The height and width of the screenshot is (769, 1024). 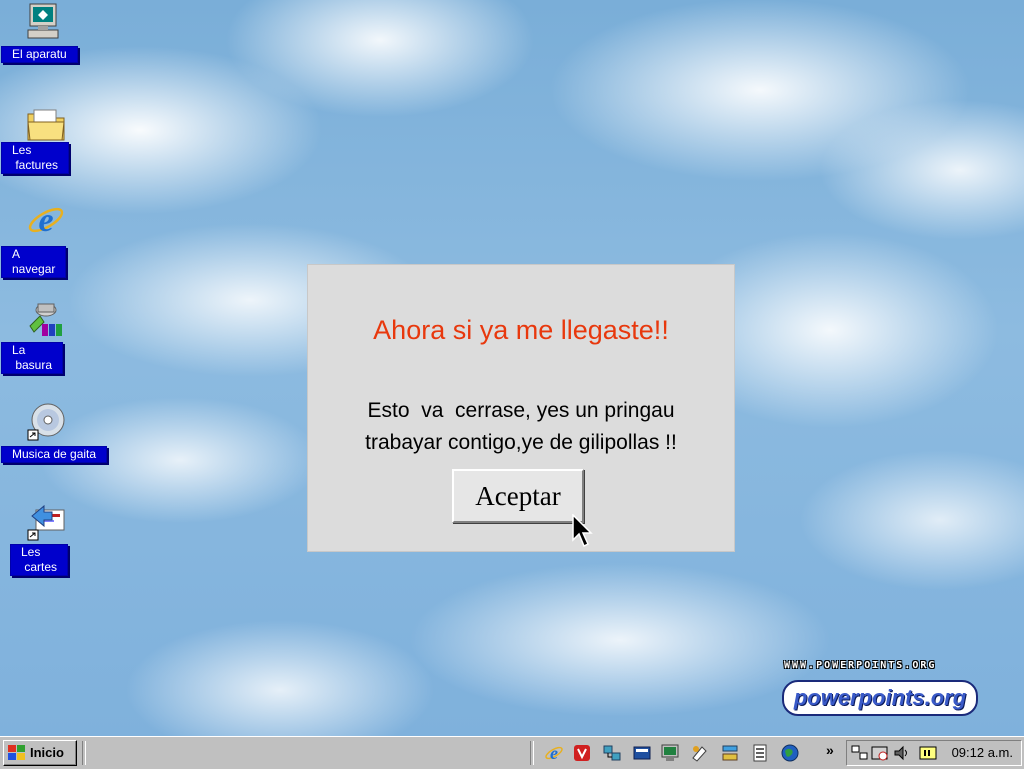 I want to click on desktop-icon-el-aparatu: El aparatu, so click(x=45, y=36).